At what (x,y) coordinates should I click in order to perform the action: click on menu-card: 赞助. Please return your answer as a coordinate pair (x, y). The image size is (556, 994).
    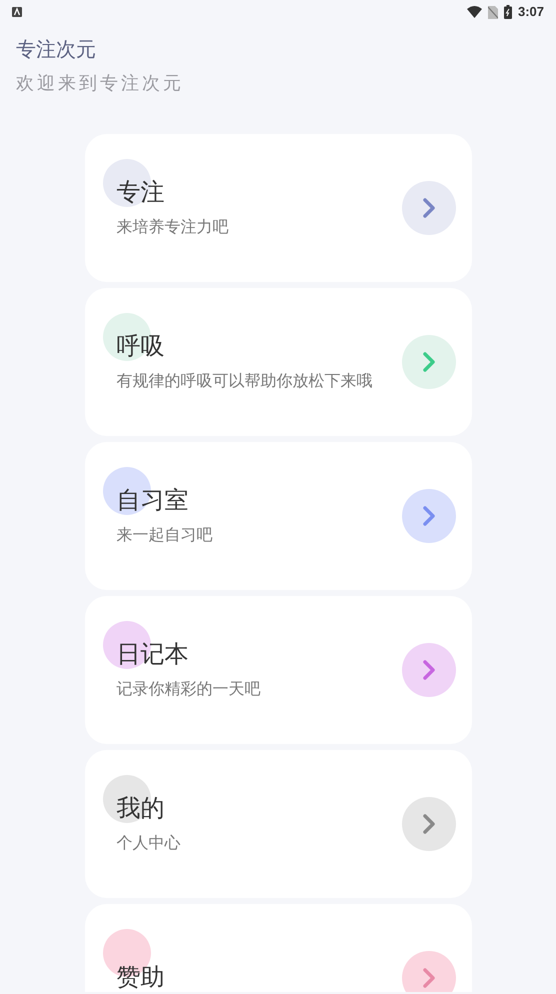
    Looking at the image, I should click on (278, 948).